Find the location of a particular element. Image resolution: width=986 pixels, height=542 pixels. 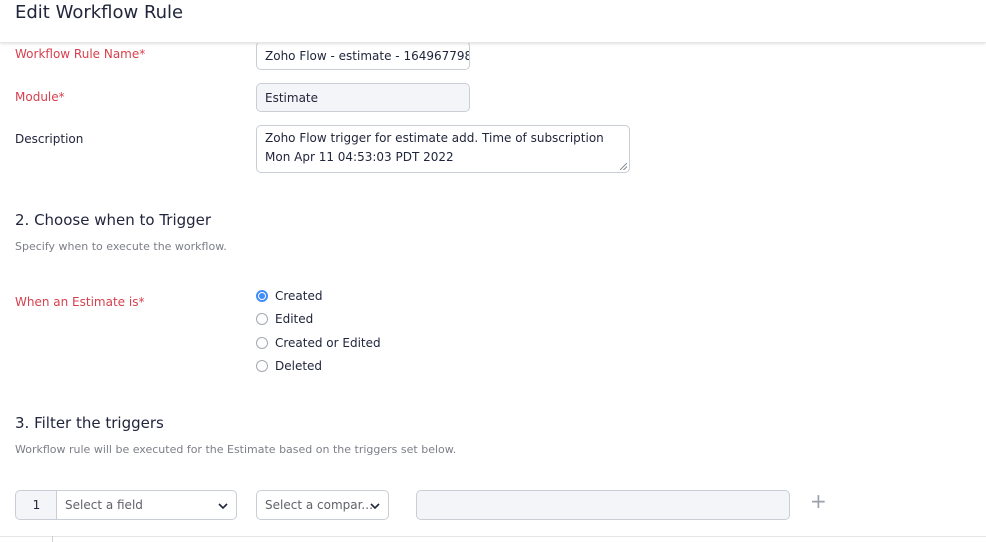

radio-label: Deleted is located at coordinates (299, 366).